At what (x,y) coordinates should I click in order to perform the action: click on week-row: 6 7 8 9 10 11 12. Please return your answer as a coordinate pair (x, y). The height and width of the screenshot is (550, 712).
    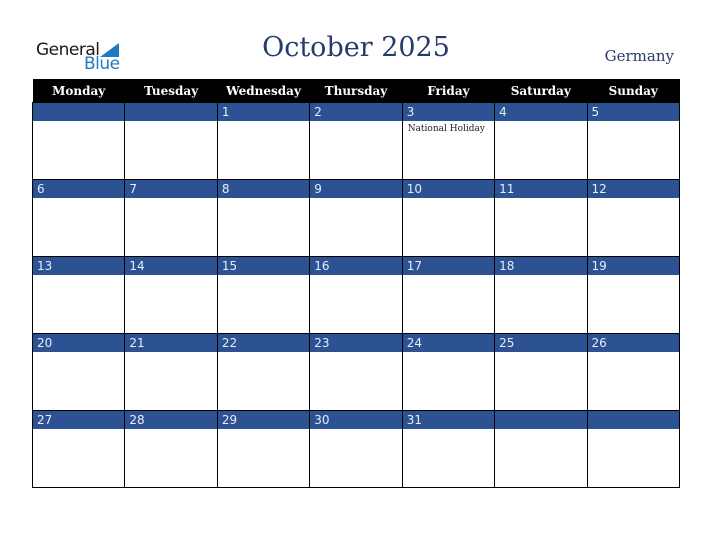
    Looking at the image, I should click on (356, 218).